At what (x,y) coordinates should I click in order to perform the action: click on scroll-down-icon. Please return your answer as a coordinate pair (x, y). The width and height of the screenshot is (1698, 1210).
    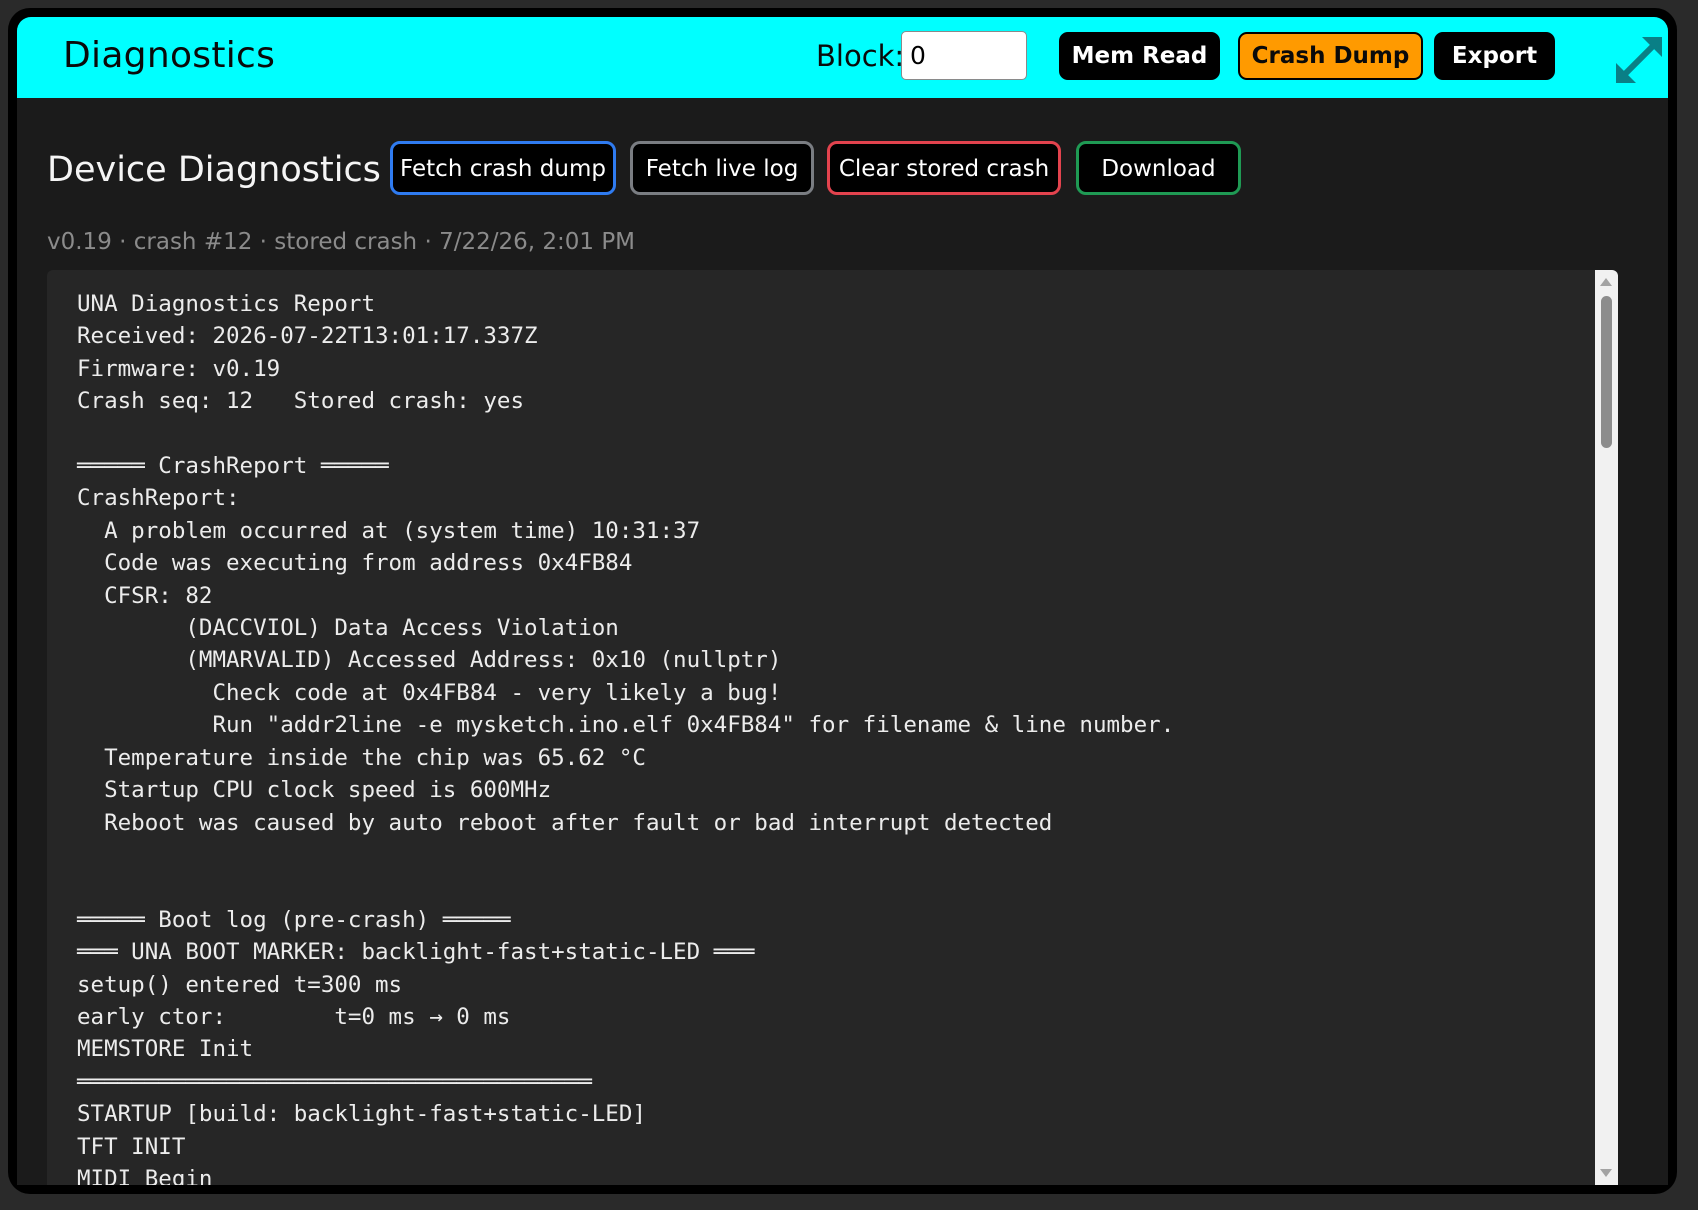
    Looking at the image, I should click on (1606, 1173).